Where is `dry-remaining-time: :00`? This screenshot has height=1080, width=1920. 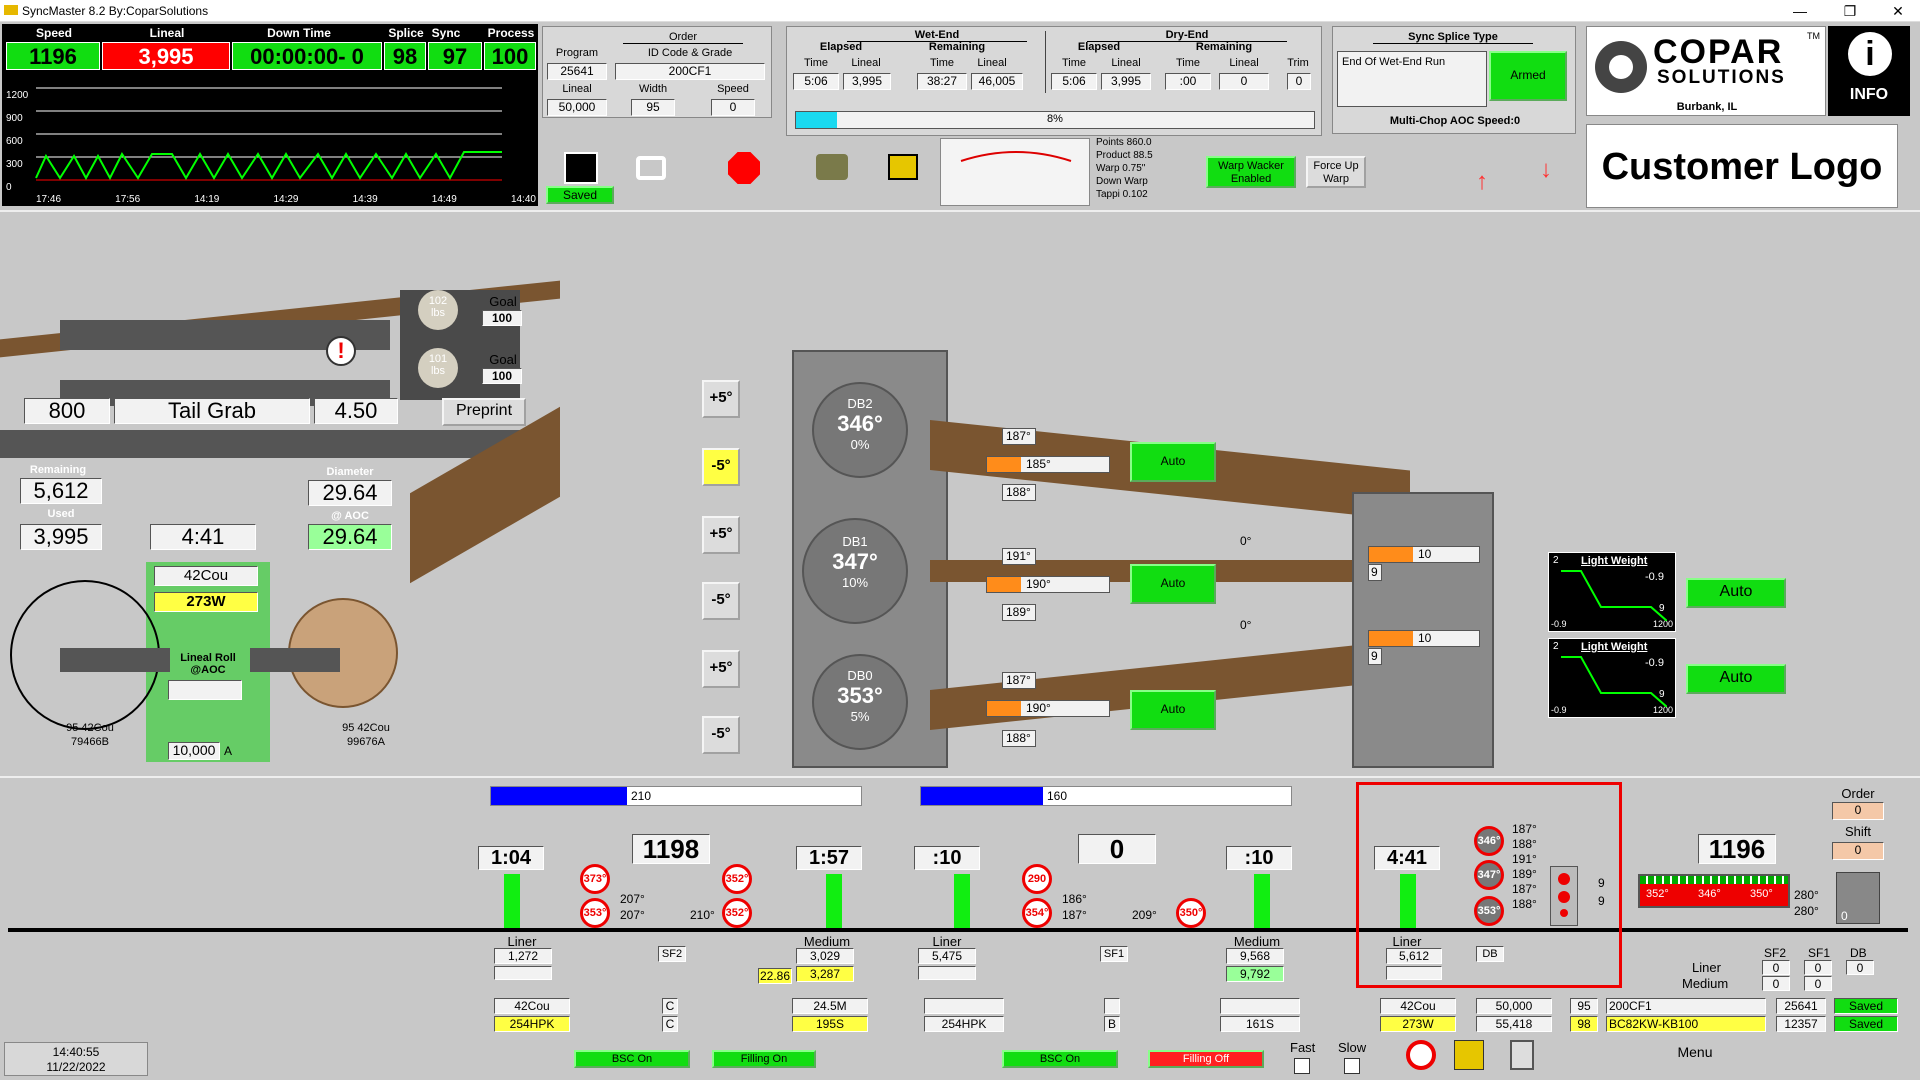
dry-remaining-time: :00 is located at coordinates (1188, 81).